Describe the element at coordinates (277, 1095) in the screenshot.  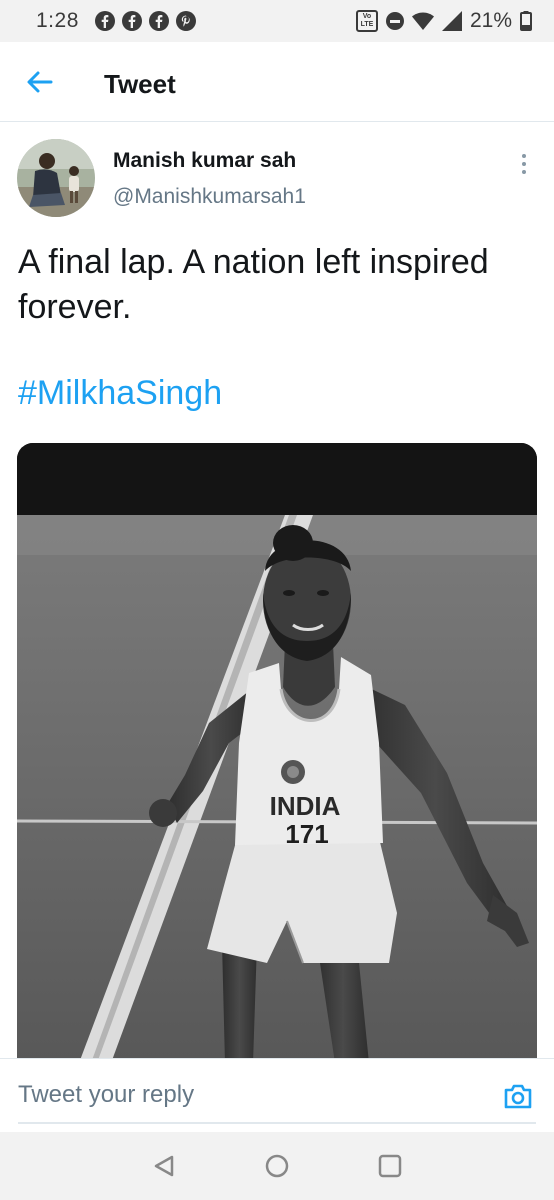
I see `reply-bar: Tweet your reply` at that location.